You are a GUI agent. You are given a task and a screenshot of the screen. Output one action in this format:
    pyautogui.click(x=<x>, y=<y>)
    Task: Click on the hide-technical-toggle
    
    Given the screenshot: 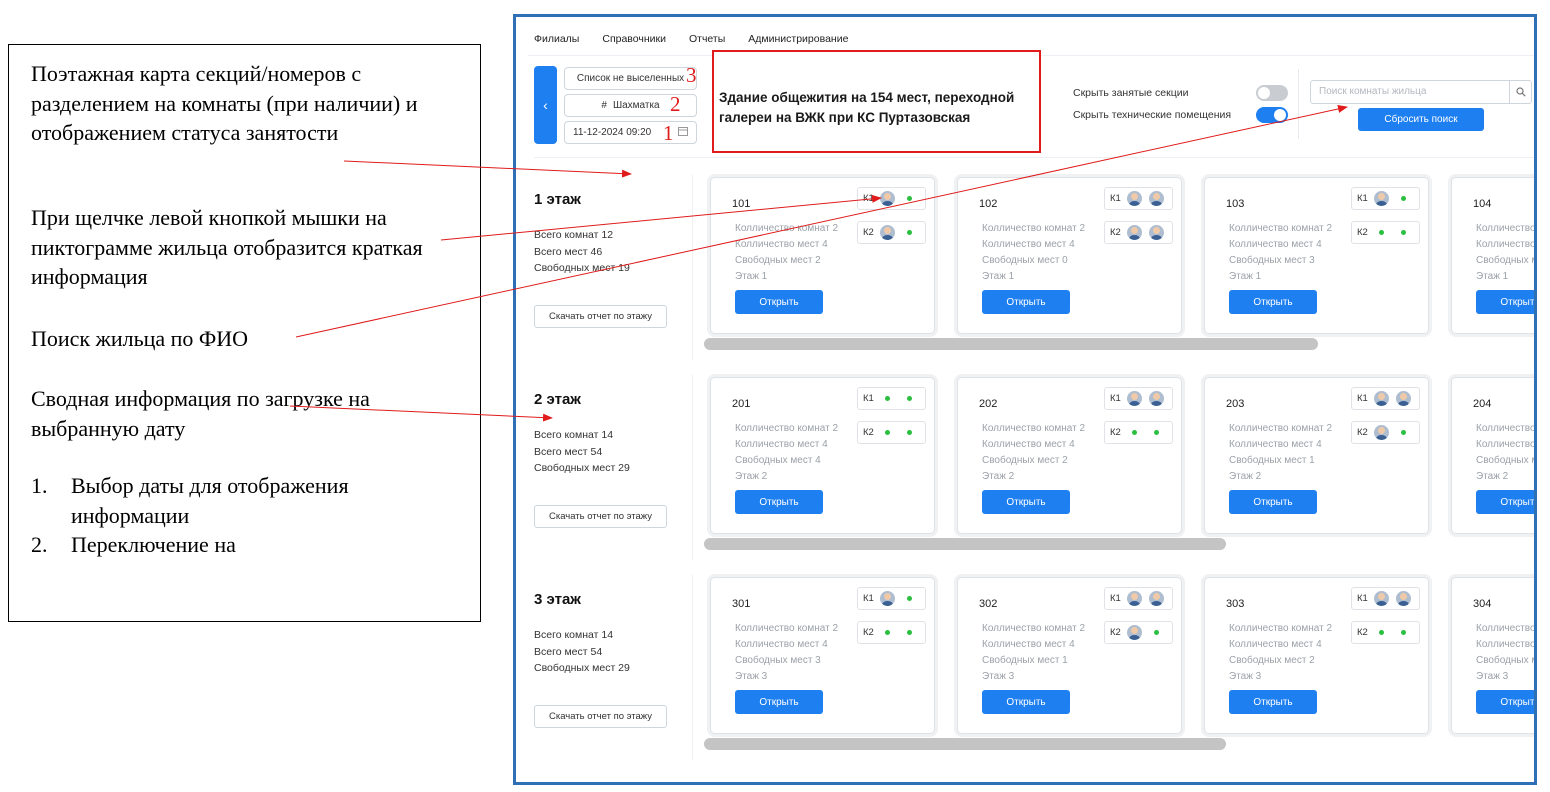 What is the action you would take?
    pyautogui.click(x=1272, y=115)
    